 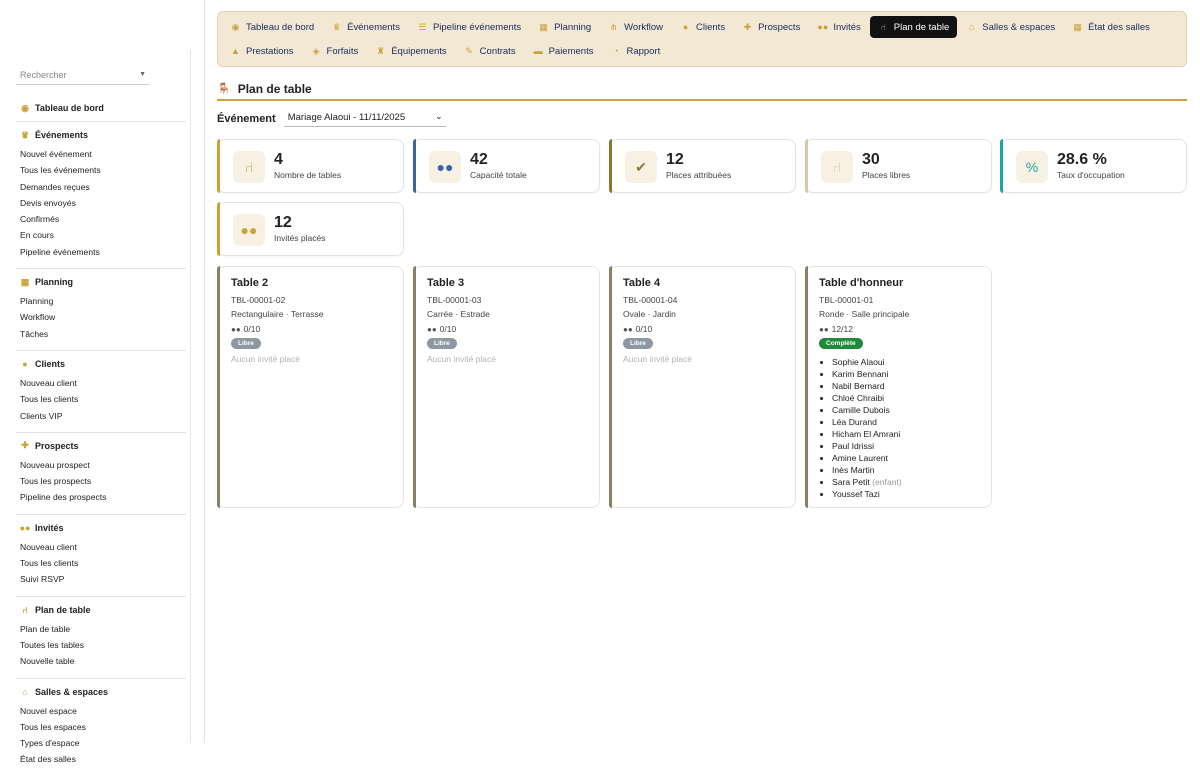 What do you see at coordinates (101, 108) in the screenshot?
I see `sidebar-heading-tableau-de-bord: ◉ Tableau de bord` at bounding box center [101, 108].